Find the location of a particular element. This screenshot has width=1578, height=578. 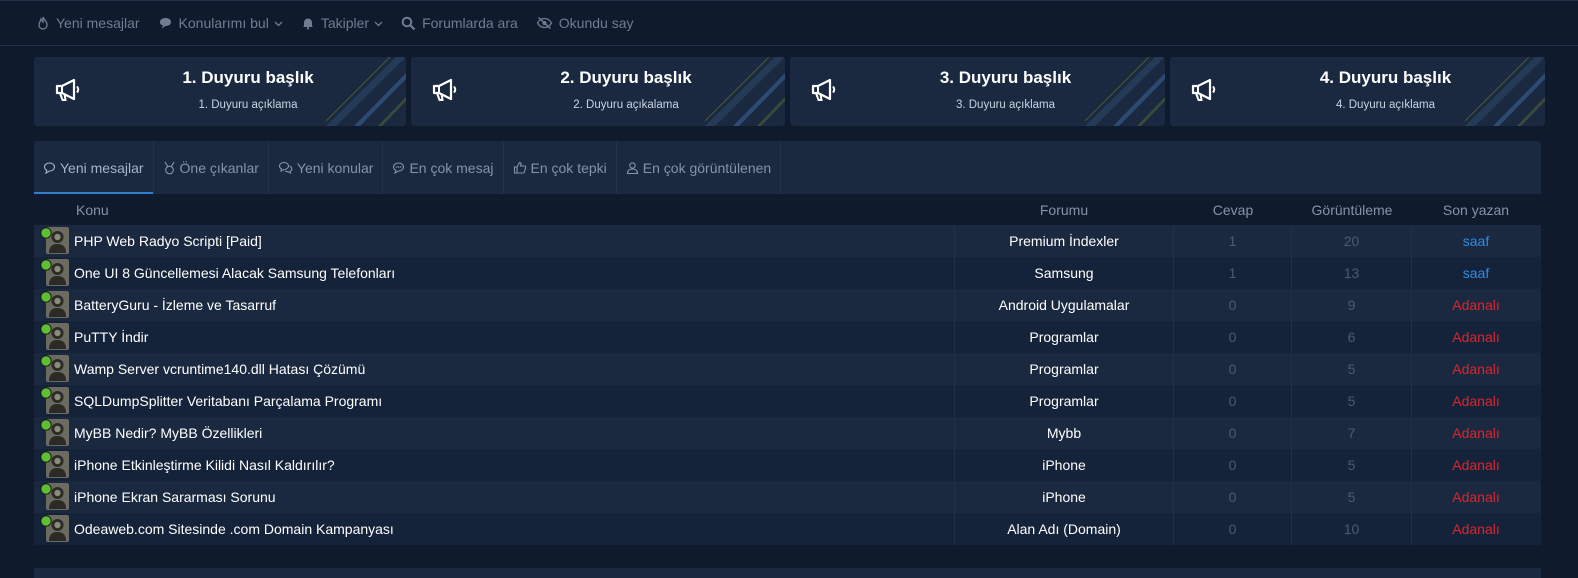

nav-label: Forumlarda ara is located at coordinates (470, 23).